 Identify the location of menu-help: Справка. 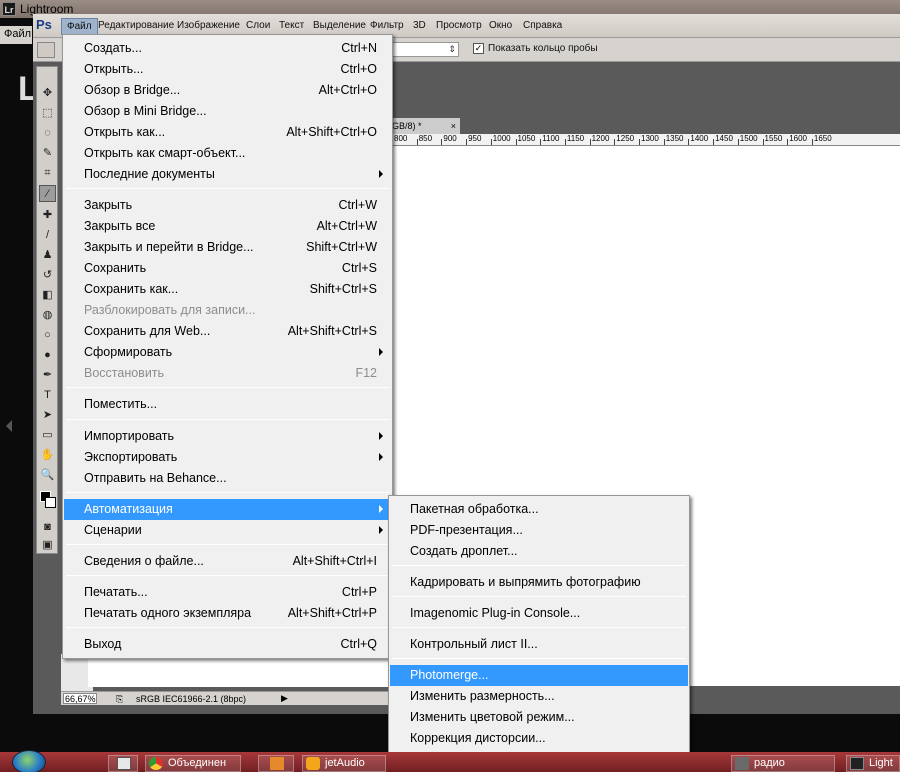
(542, 25).